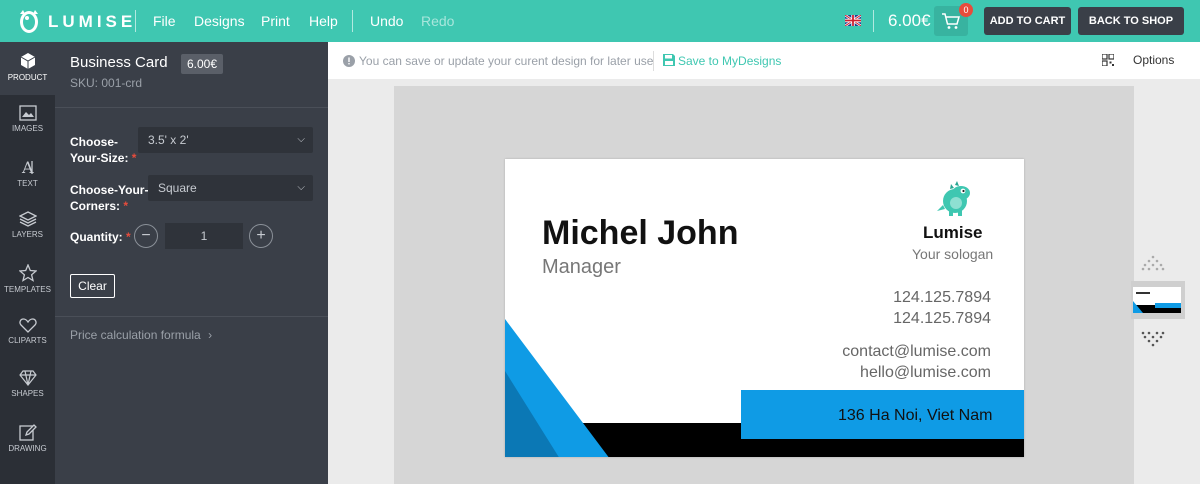 This screenshot has width=1200, height=484. Describe the element at coordinates (27, 77) in the screenshot. I see `nav-label: PRODUCT` at that location.